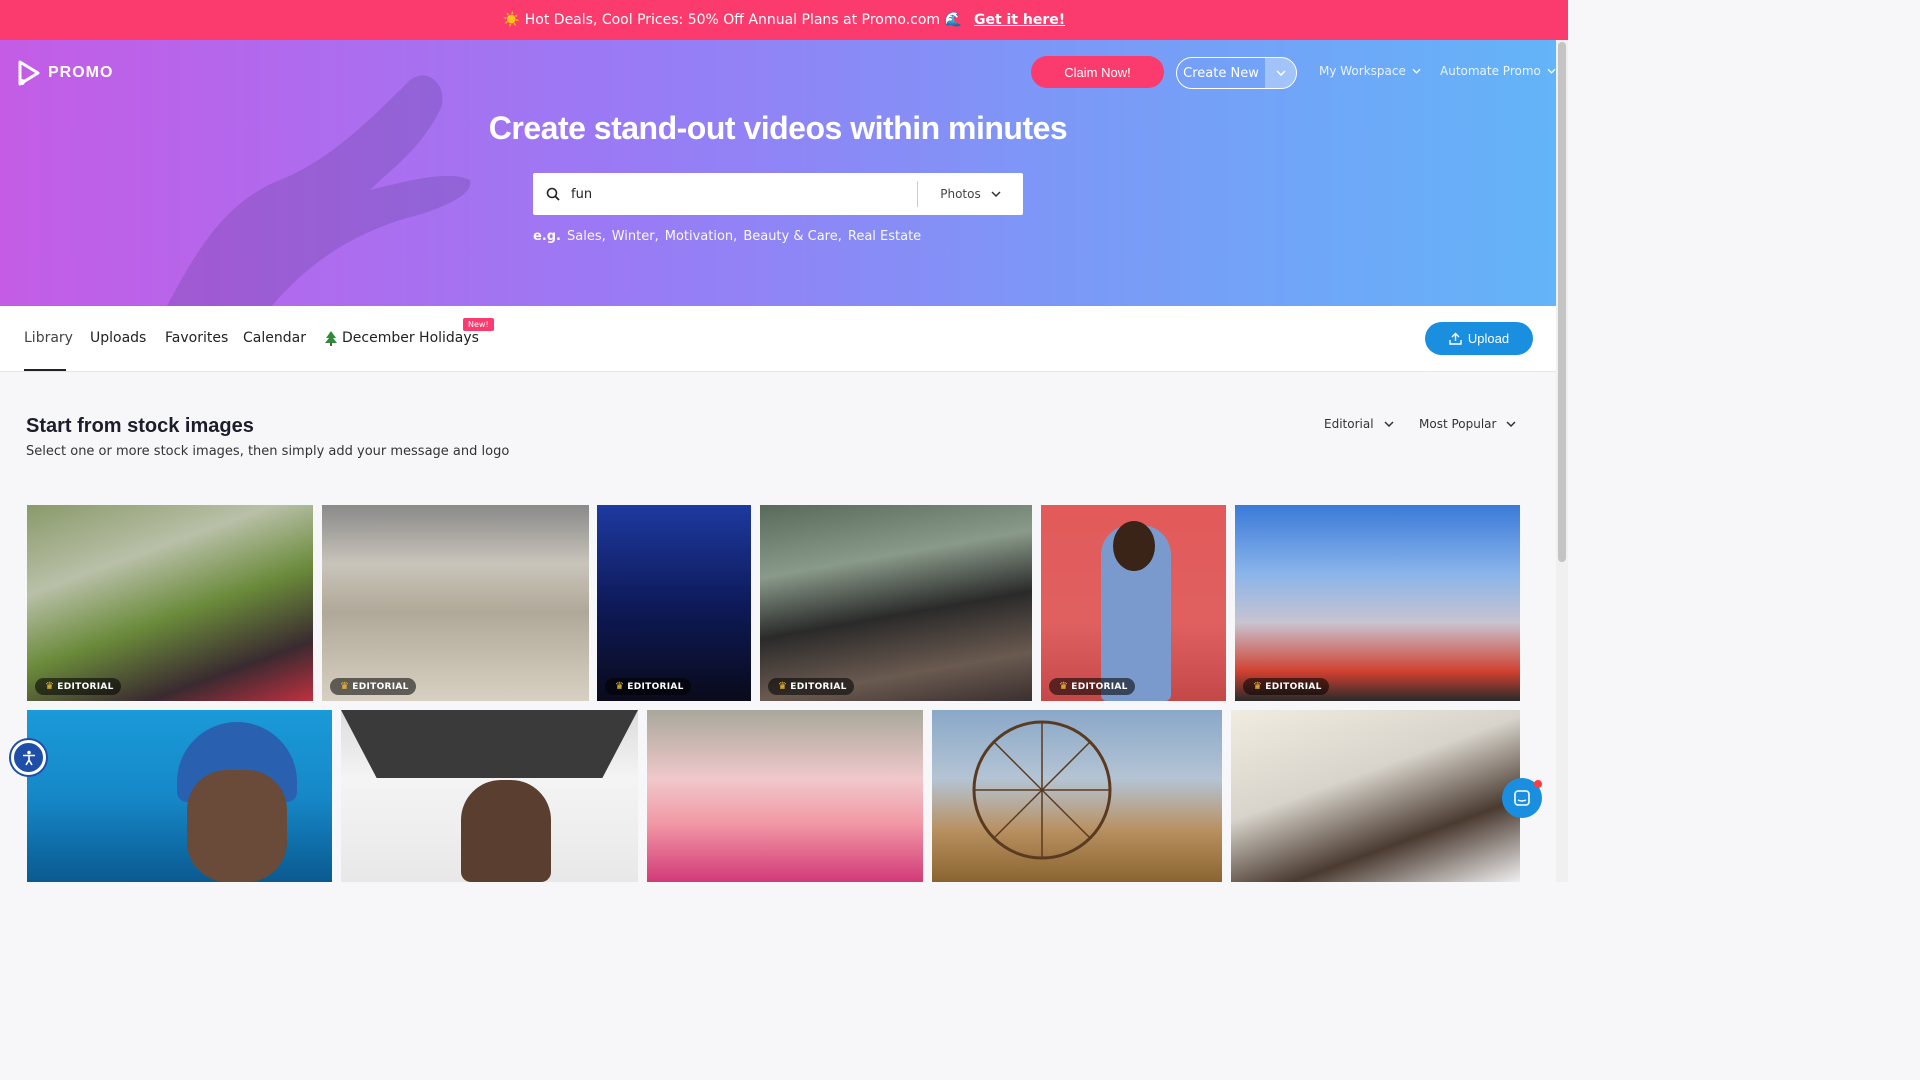  Describe the element at coordinates (551, 194) in the screenshot. I see `search-icon` at that location.